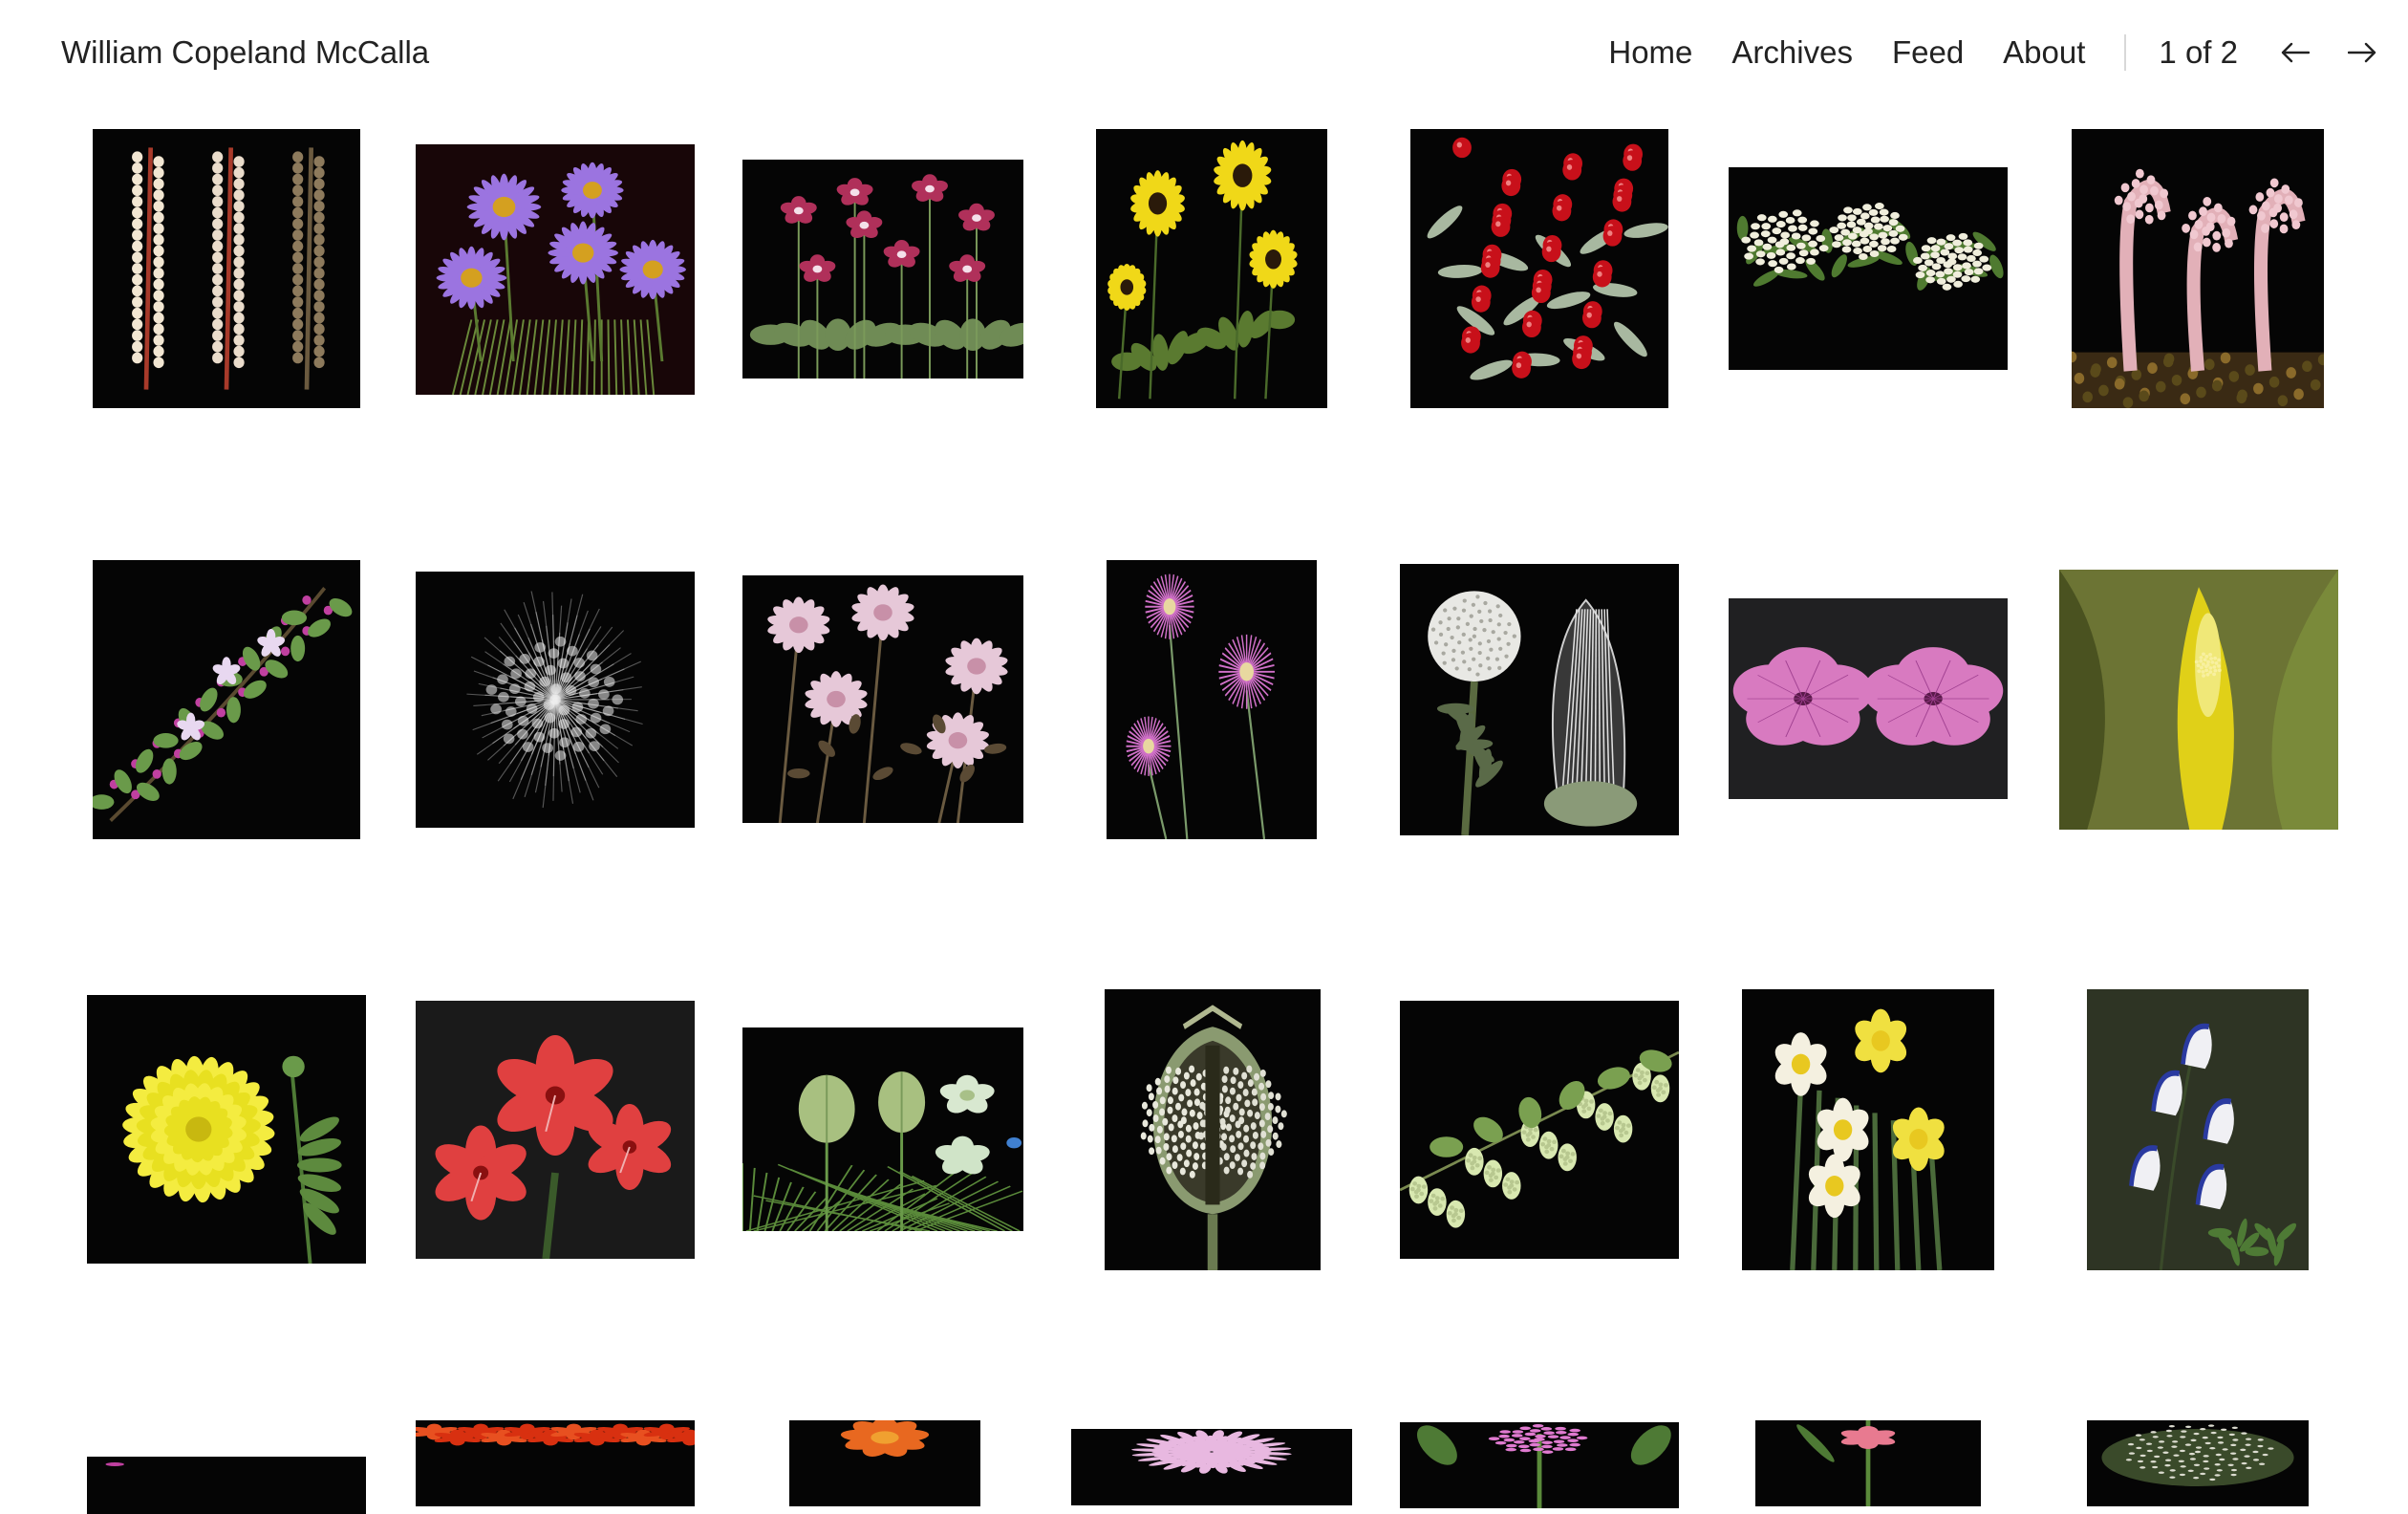 This screenshot has width=2408, height=1514. I want to click on photo-daffodils, so click(1868, 1129).